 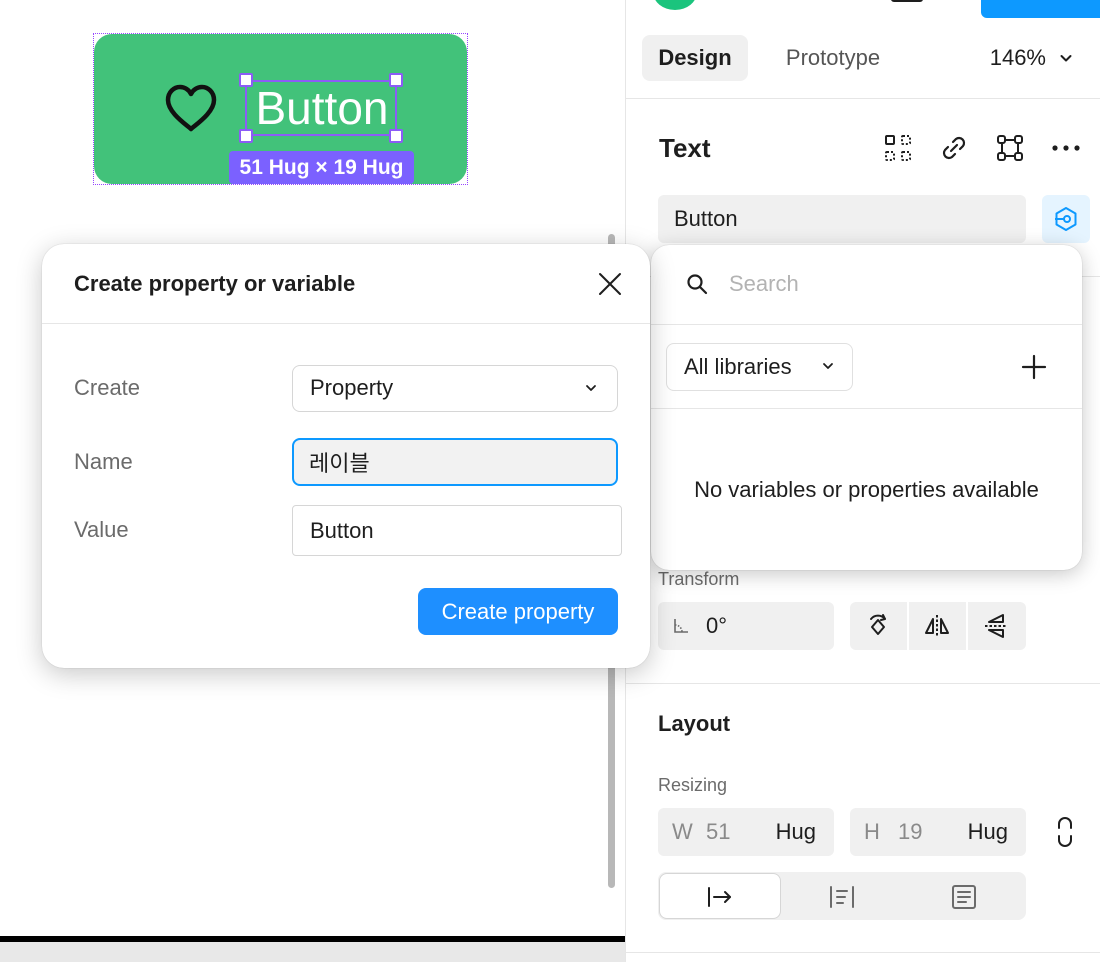 I want to click on angle-icon, so click(x=681, y=626).